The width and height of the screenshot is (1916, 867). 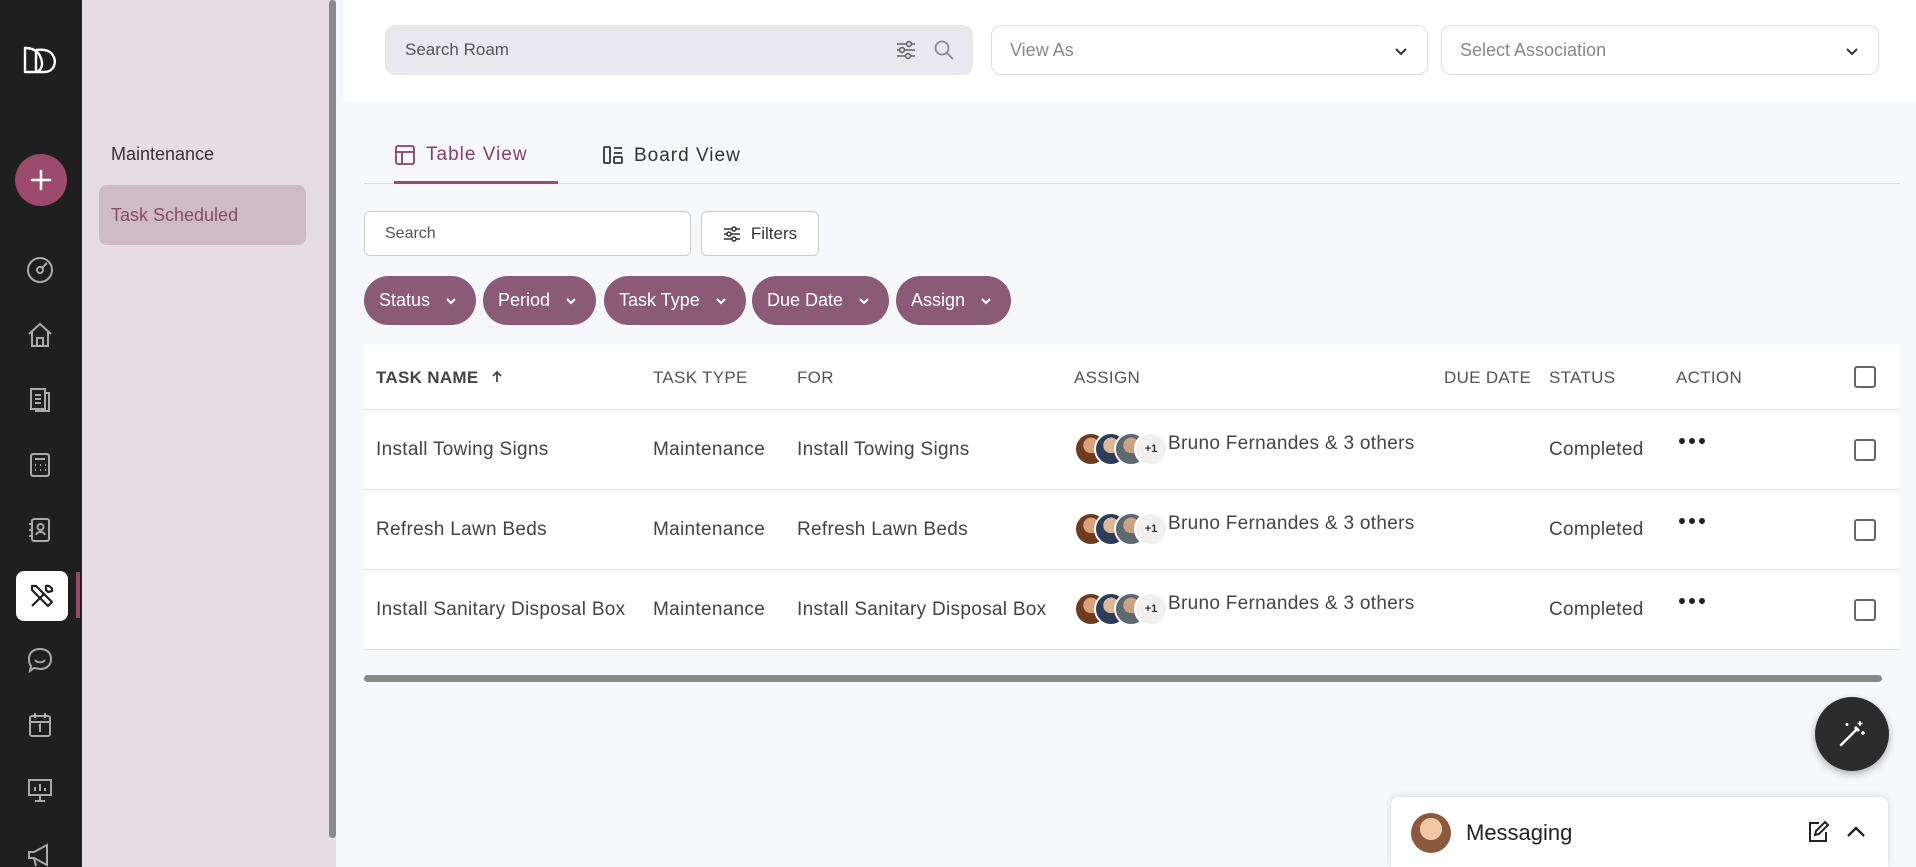 What do you see at coordinates (457, 49) in the screenshot?
I see `global-search-placeholder: Search Roam` at bounding box center [457, 49].